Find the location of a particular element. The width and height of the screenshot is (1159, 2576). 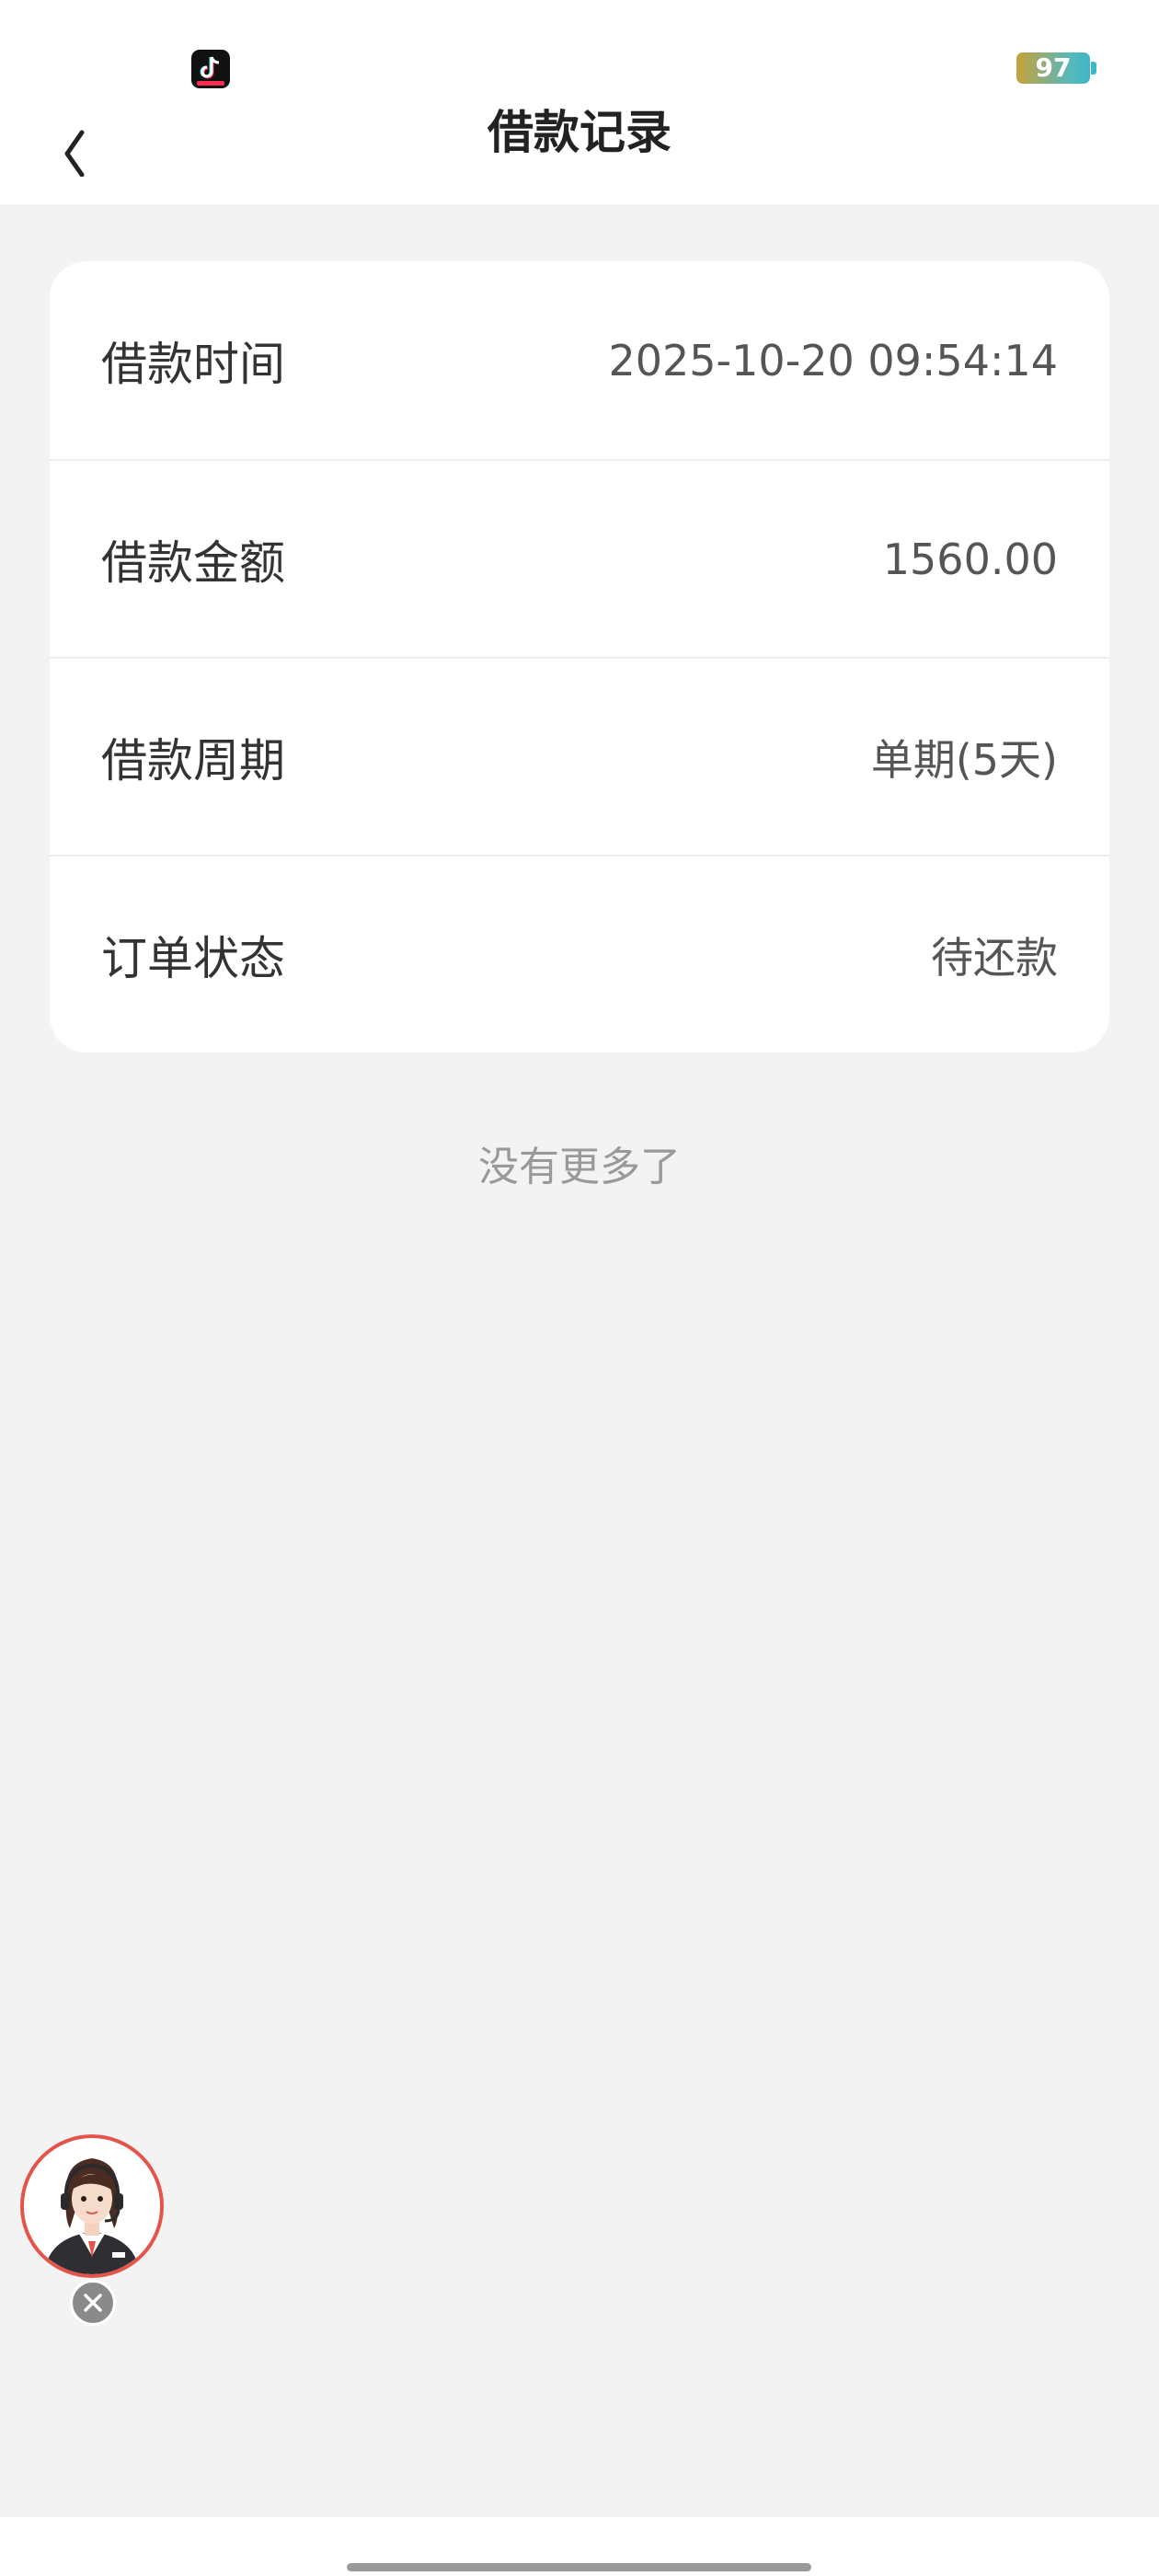

loan-time-row: 借款时间 2025-10-20 09:54:14 is located at coordinates (579, 360).